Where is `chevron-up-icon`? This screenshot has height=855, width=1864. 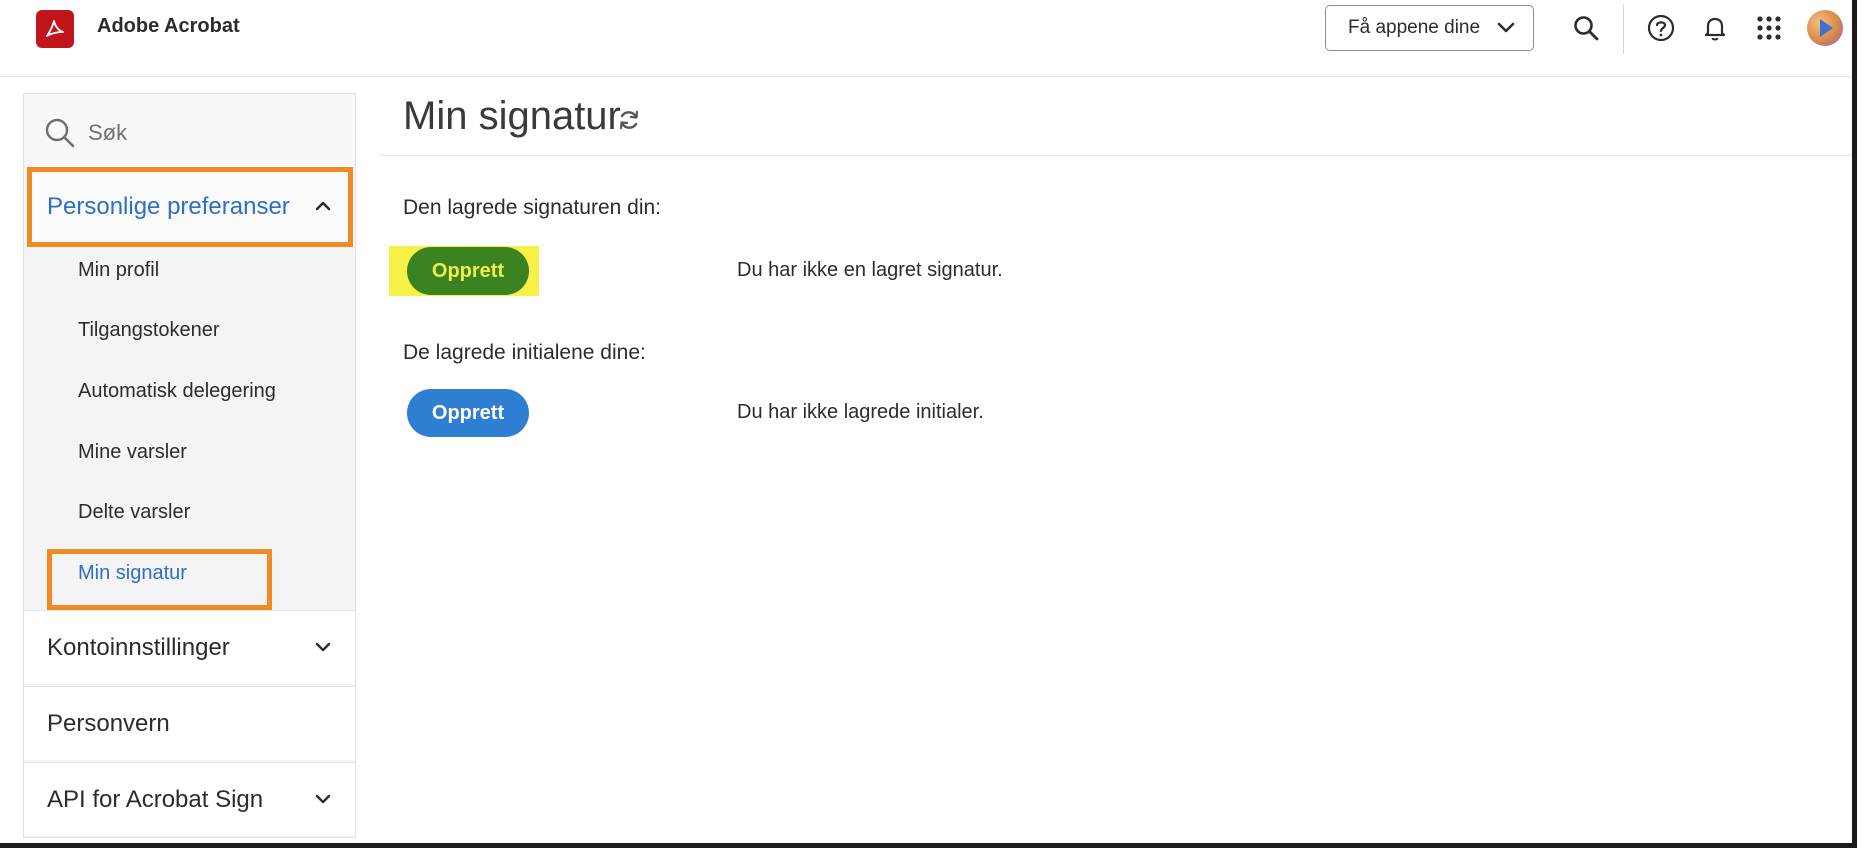
chevron-up-icon is located at coordinates (323, 206).